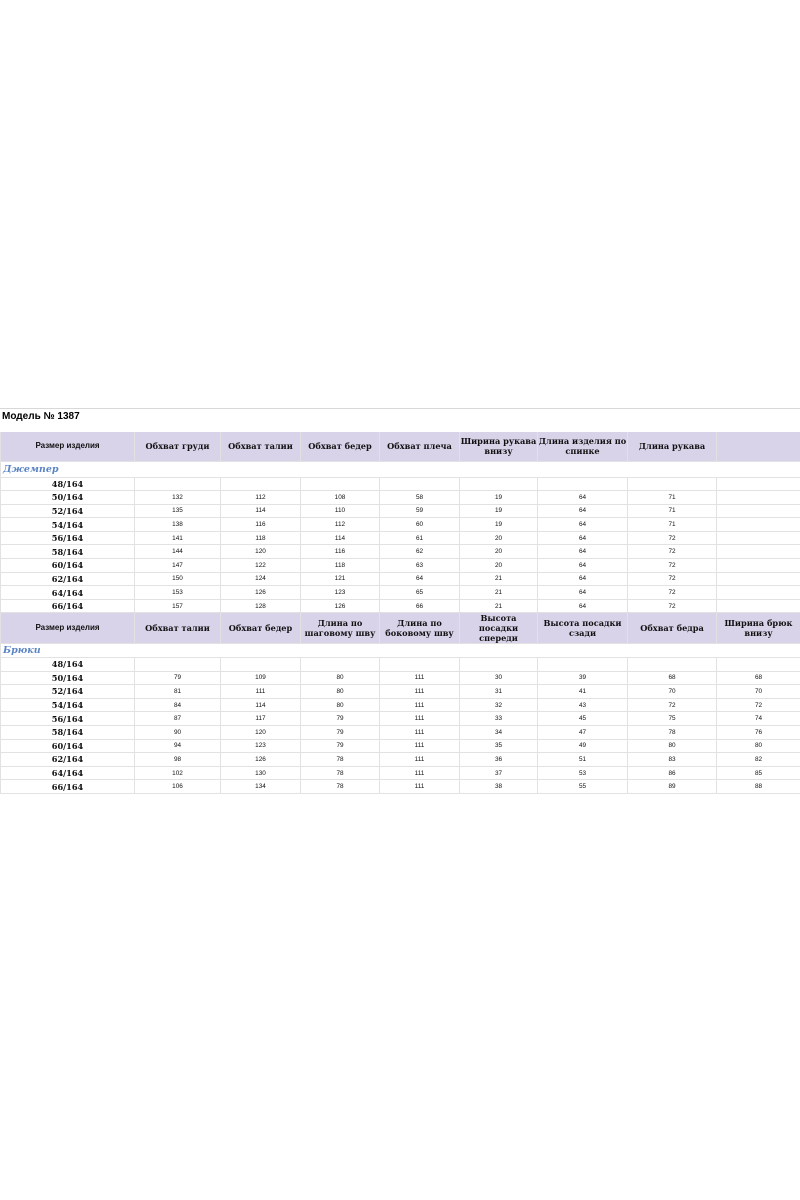 Image resolution: width=800 pixels, height=1200 pixels. I want to click on size-cell: 56/164, so click(67, 538).